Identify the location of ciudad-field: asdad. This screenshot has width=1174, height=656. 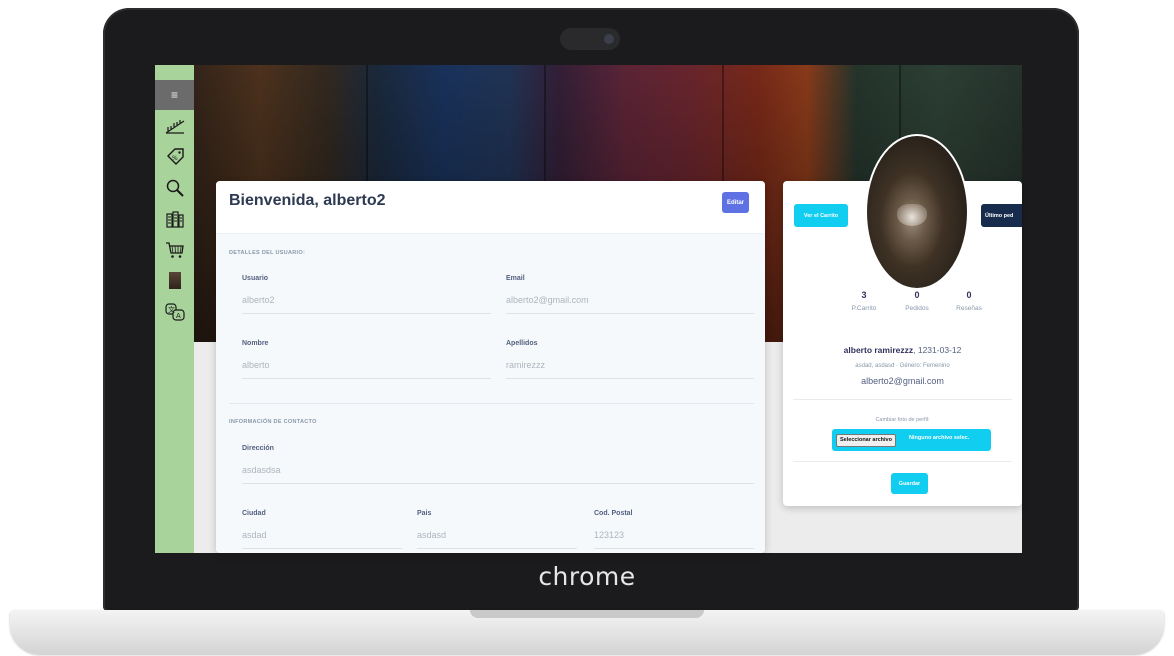
(322, 539).